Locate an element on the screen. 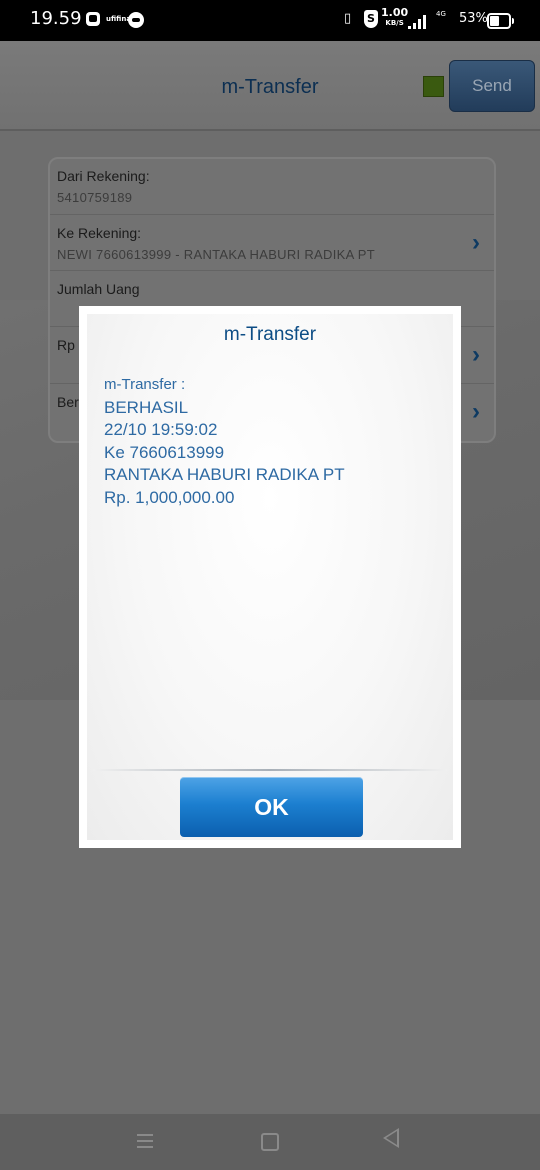 Image resolution: width=540 pixels, height=1170 pixels. from-account-row: Dari Rekening: 5410759189 is located at coordinates (272, 187).